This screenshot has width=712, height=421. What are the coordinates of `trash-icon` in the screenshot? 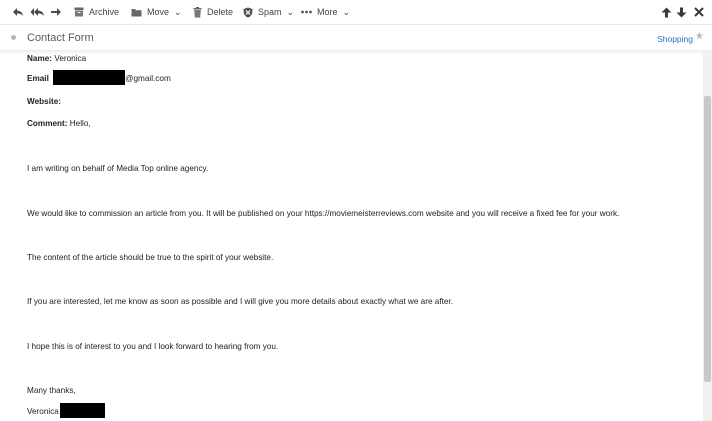 It's located at (197, 11).